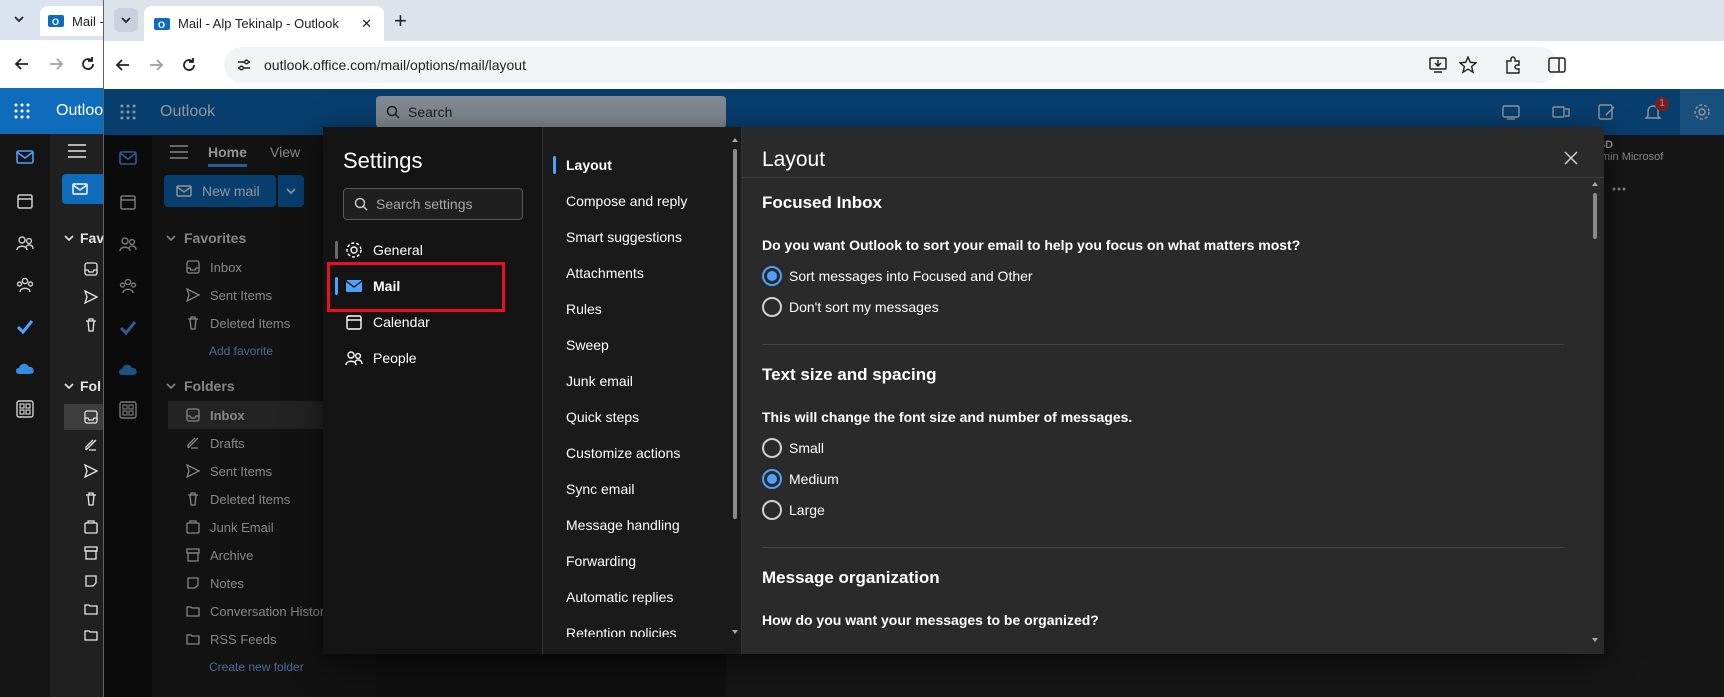 The image size is (1724, 697). Describe the element at coordinates (25, 285) in the screenshot. I see `groups-icon` at that location.